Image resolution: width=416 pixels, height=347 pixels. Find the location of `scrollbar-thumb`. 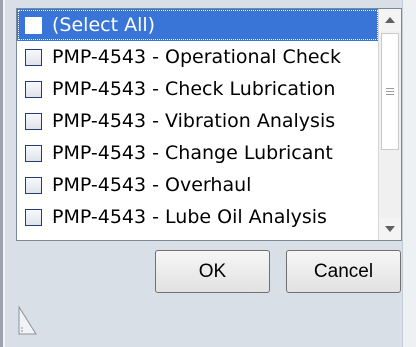

scrollbar-thumb is located at coordinates (390, 91).